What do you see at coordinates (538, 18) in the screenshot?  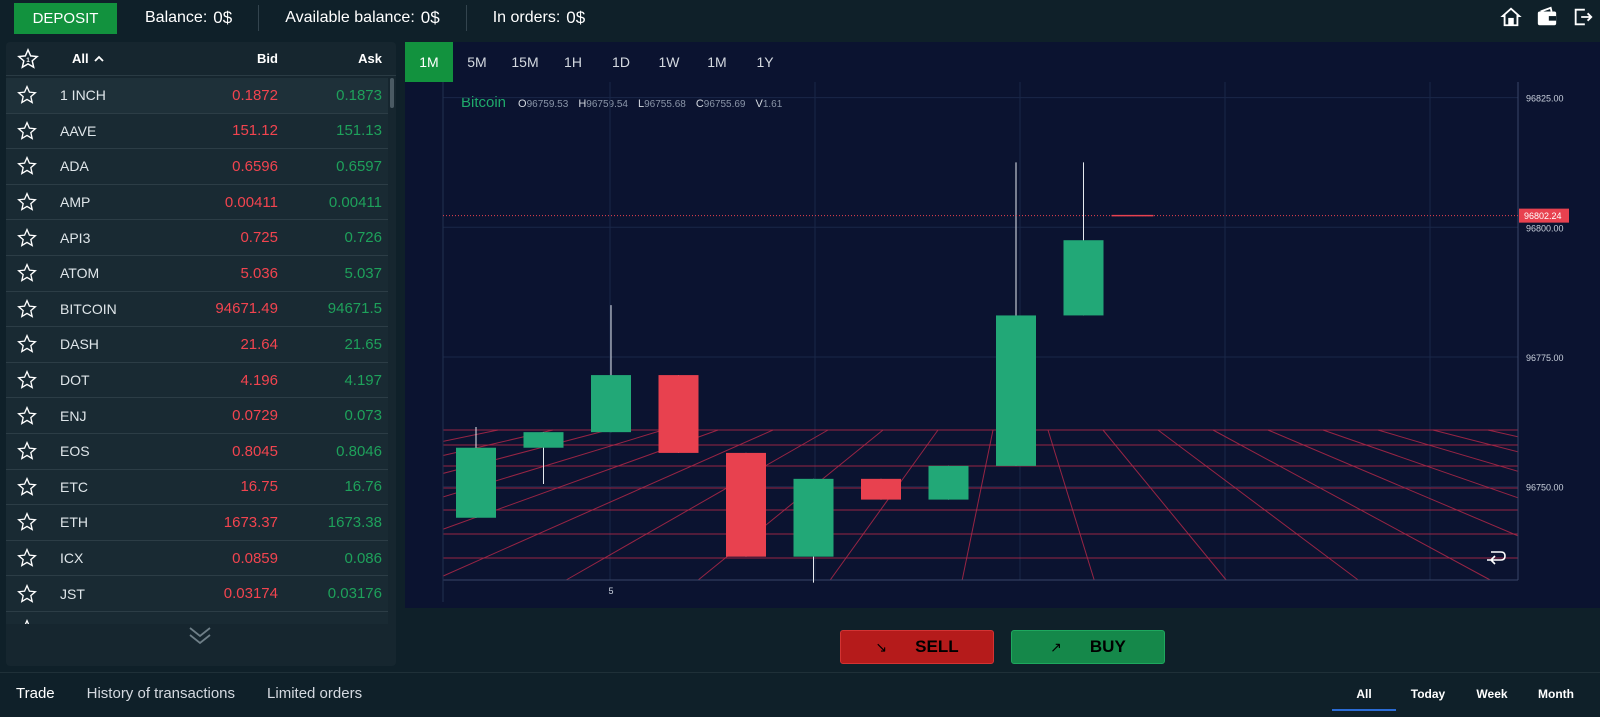 I see `in-orders-stat: In orders: 0$` at bounding box center [538, 18].